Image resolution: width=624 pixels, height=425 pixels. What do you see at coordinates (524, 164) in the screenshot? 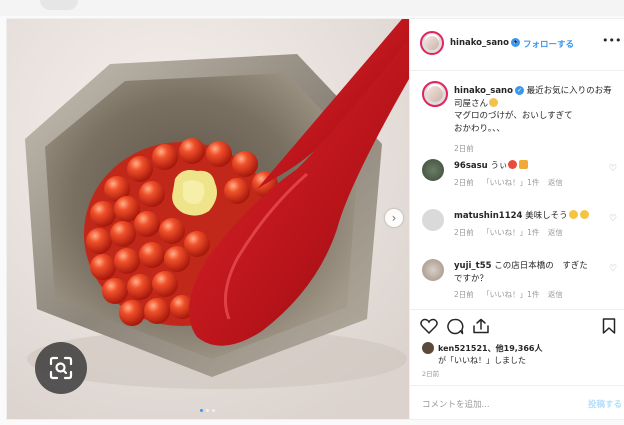
I see `bell-emoji-icon` at bounding box center [524, 164].